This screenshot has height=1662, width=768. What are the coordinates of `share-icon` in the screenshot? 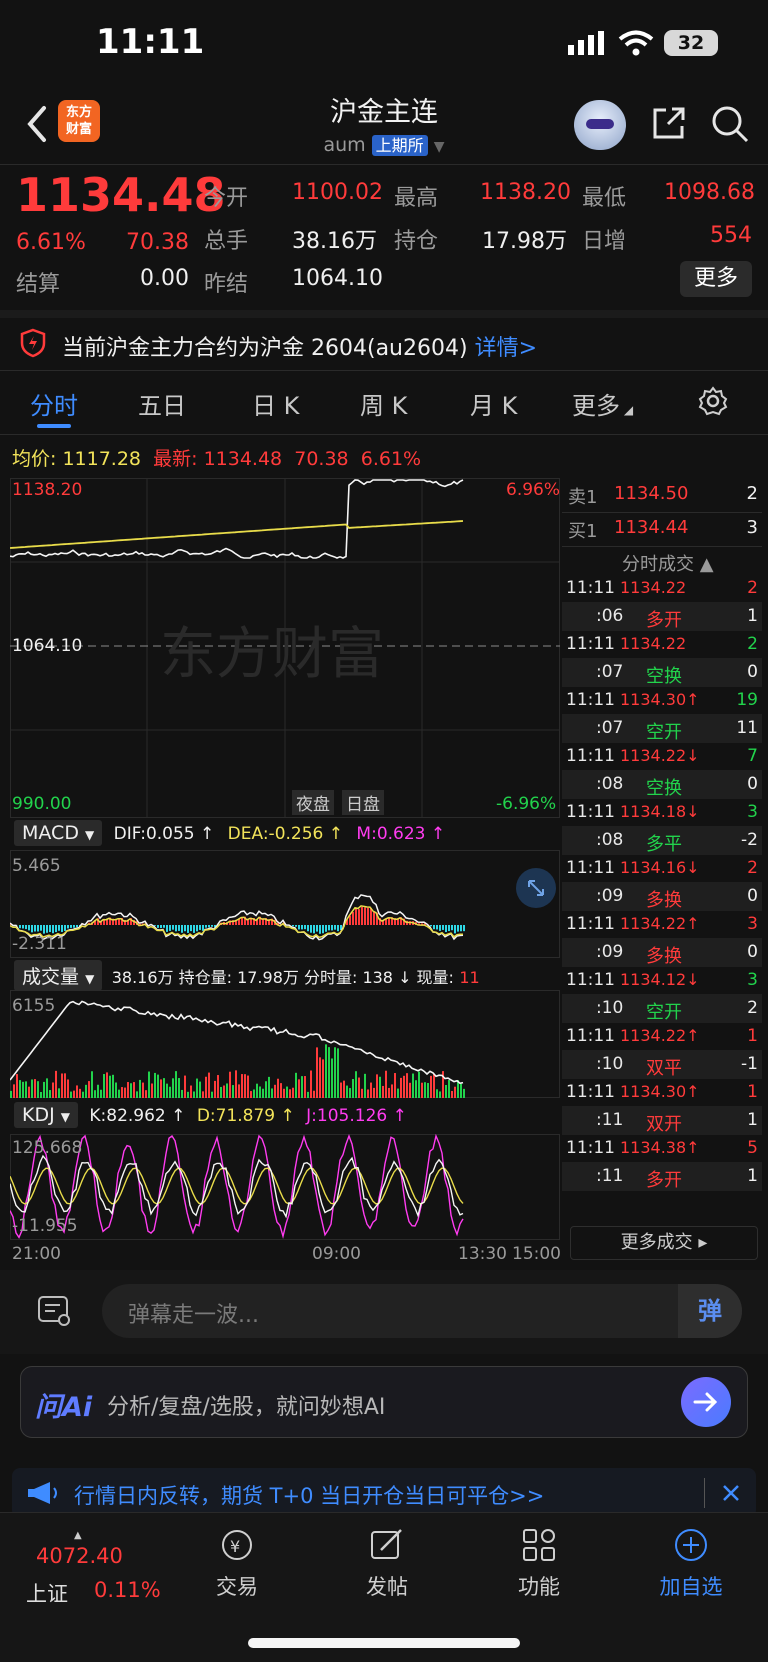 It's located at (669, 123).